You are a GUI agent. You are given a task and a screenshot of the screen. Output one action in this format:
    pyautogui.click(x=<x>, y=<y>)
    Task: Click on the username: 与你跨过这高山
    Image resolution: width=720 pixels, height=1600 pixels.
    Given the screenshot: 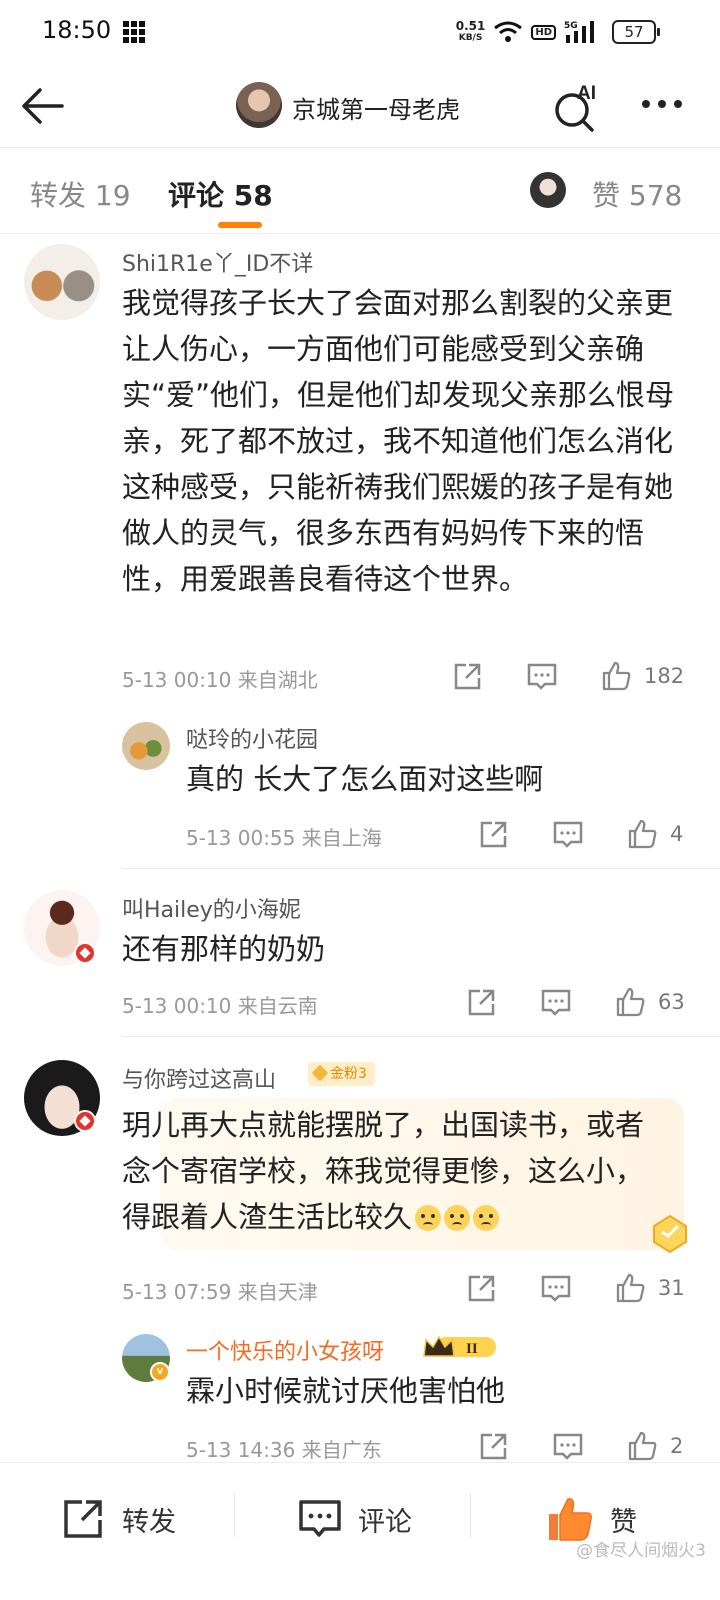 What is the action you would take?
    pyautogui.click(x=199, y=1078)
    